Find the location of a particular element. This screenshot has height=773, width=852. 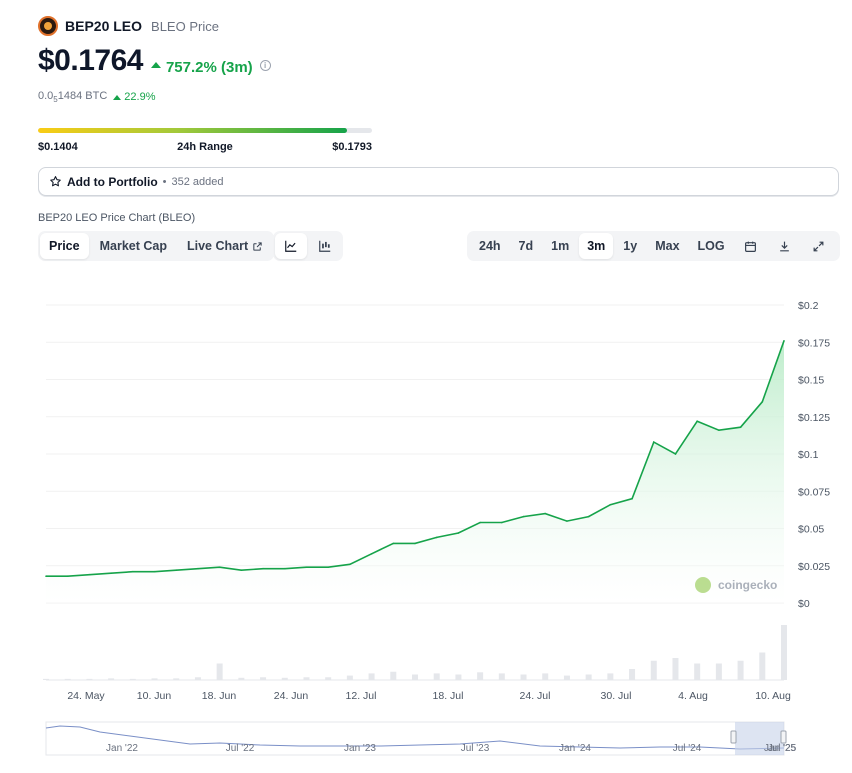

navigator-tick-label: Jul '24 is located at coordinates (687, 748).